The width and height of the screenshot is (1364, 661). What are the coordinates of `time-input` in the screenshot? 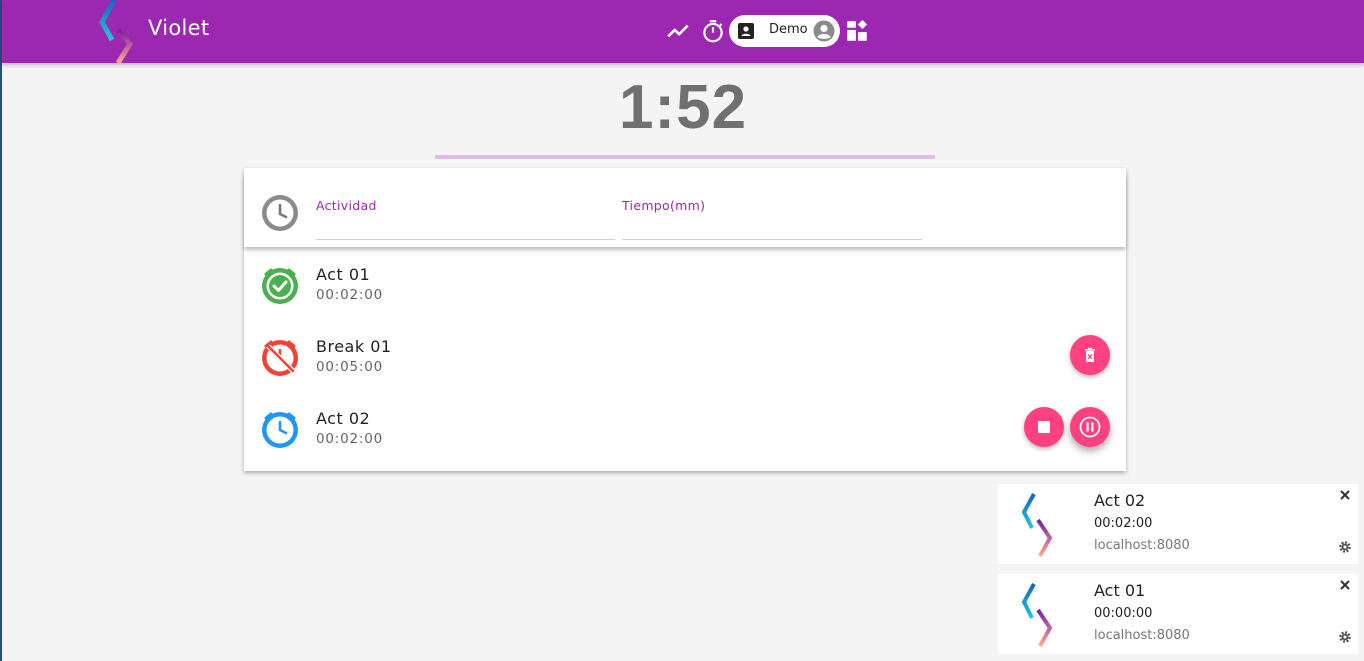 It's located at (772, 228).